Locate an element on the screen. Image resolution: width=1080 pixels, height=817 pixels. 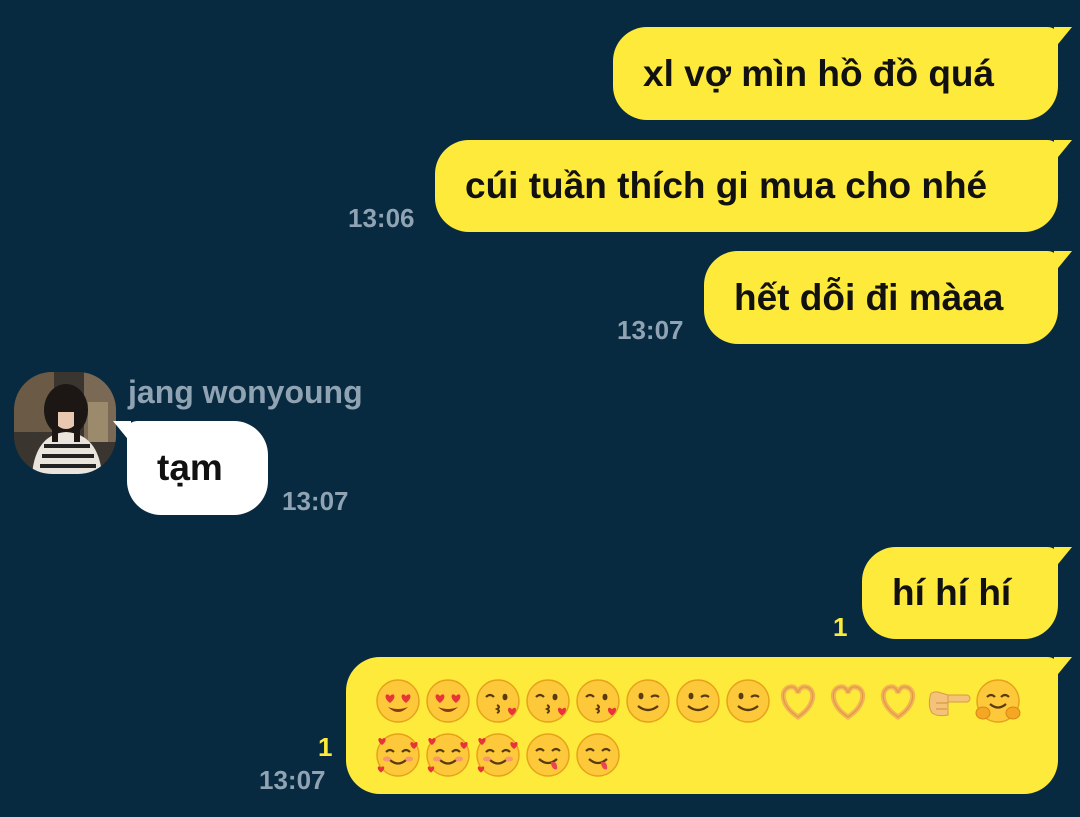
outgoing-message-bubble: hết dỗi đi màaa is located at coordinates (888, 297).